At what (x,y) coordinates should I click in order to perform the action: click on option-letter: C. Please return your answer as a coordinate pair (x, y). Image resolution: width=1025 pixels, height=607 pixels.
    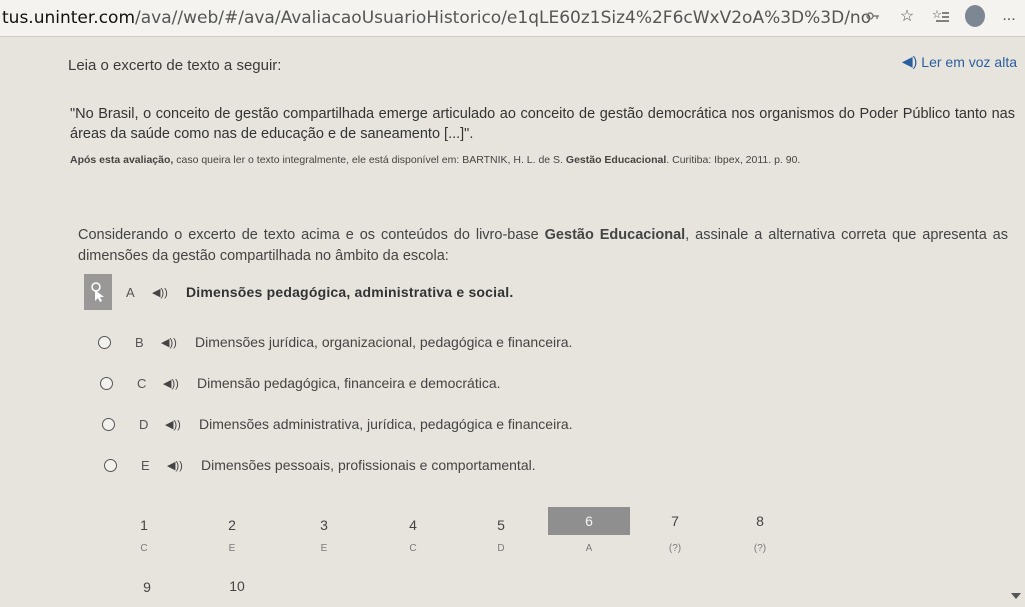
    Looking at the image, I should click on (142, 383).